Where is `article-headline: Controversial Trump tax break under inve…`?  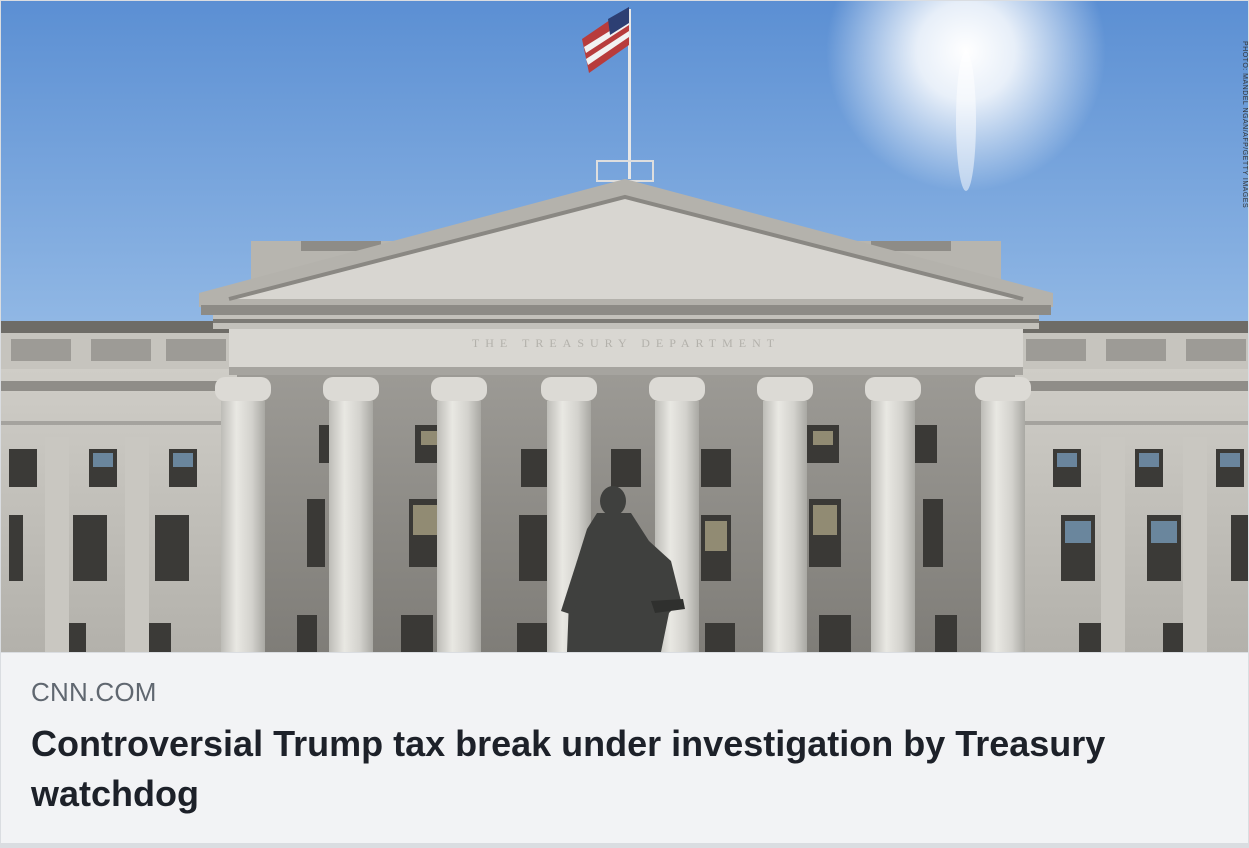
article-headline: Controversial Trump tax break under inve… is located at coordinates (571, 769).